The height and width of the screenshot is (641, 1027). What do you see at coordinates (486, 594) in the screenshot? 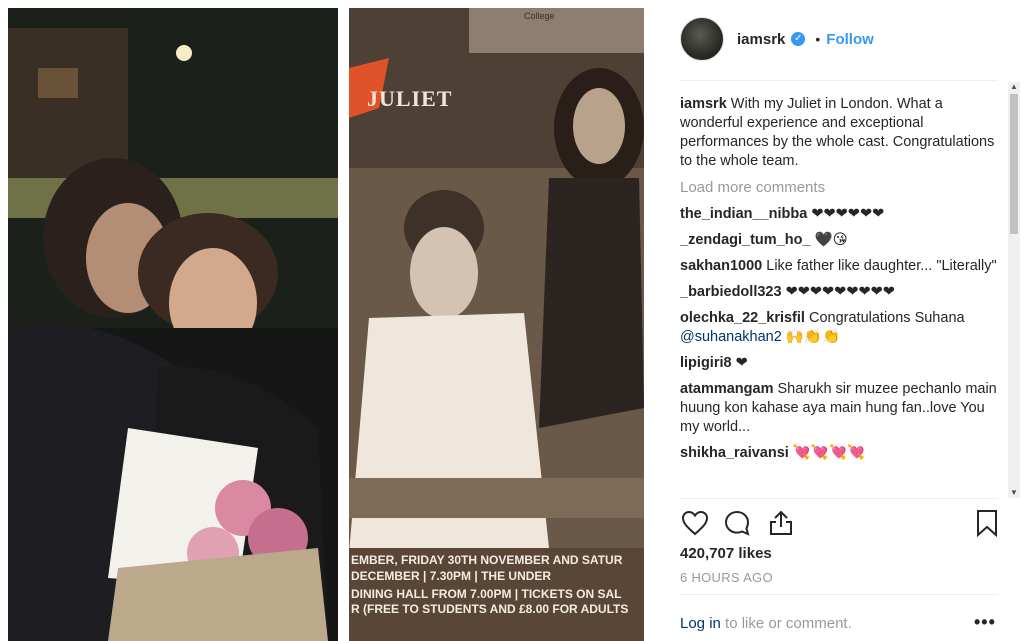
I see `poster-line-3: DINING HALL FROM 7.00PM | TICKETS ON SAL` at bounding box center [486, 594].